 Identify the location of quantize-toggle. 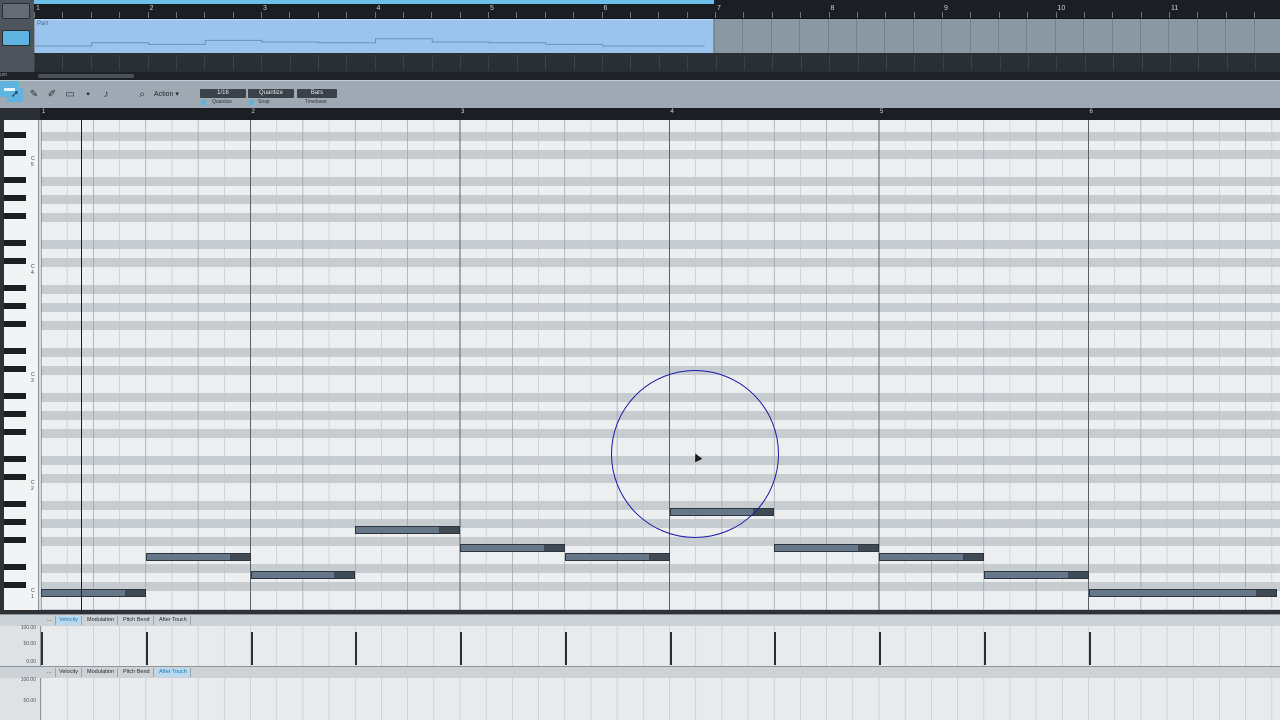
(203, 102).